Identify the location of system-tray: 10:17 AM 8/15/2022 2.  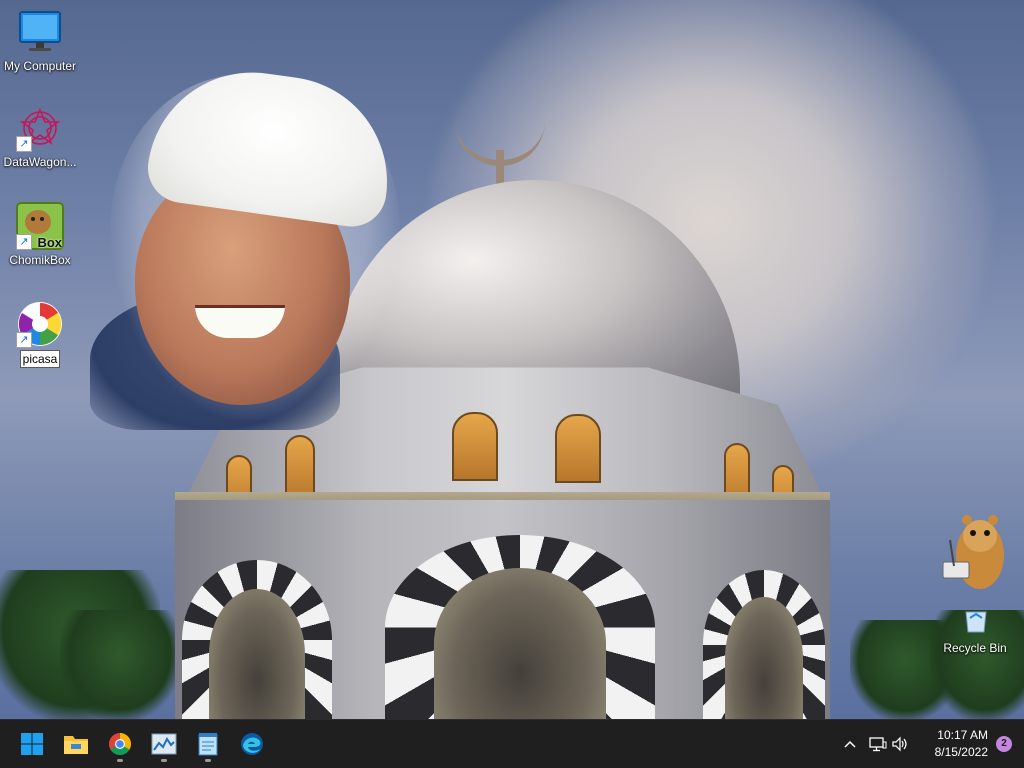
(924, 744).